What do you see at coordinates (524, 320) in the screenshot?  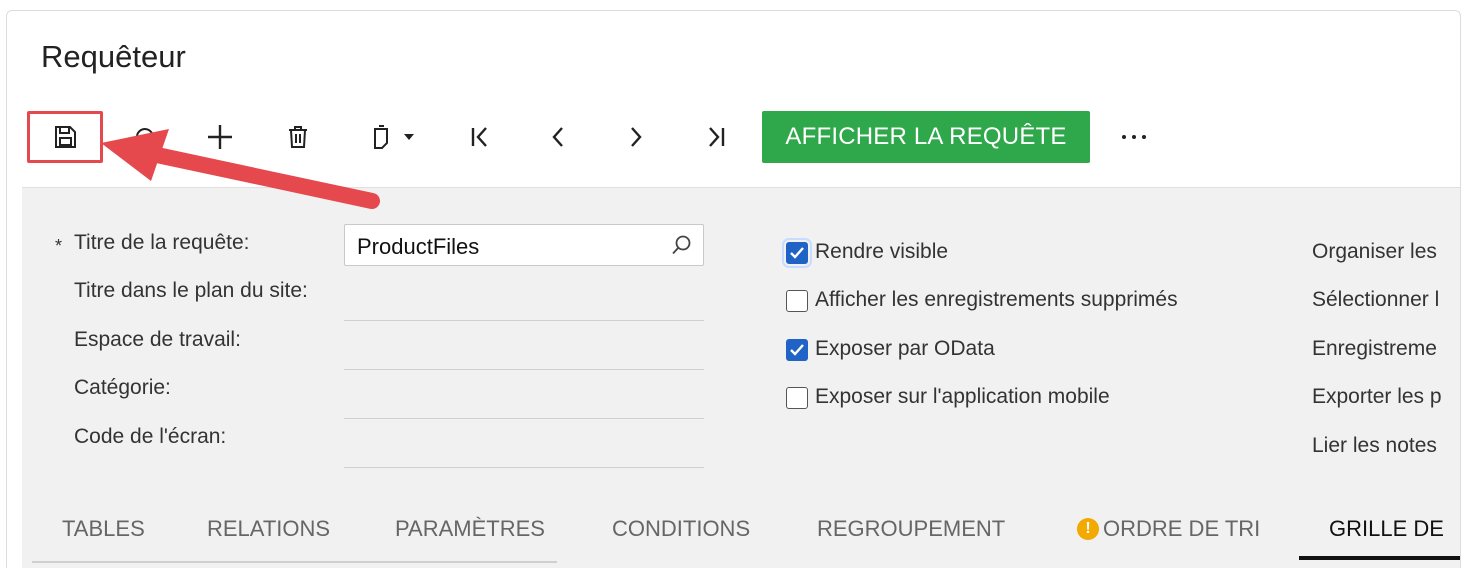 I see `sitemap-title-field` at bounding box center [524, 320].